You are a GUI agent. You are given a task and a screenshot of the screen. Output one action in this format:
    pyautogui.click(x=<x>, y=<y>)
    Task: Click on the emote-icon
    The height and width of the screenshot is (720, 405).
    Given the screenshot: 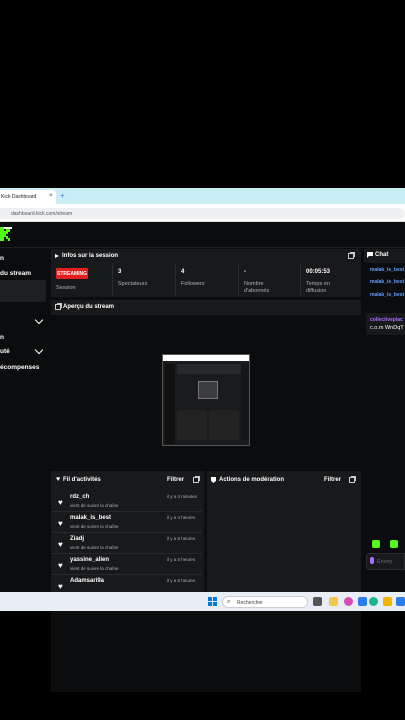 What is the action you would take?
    pyautogui.click(x=376, y=544)
    